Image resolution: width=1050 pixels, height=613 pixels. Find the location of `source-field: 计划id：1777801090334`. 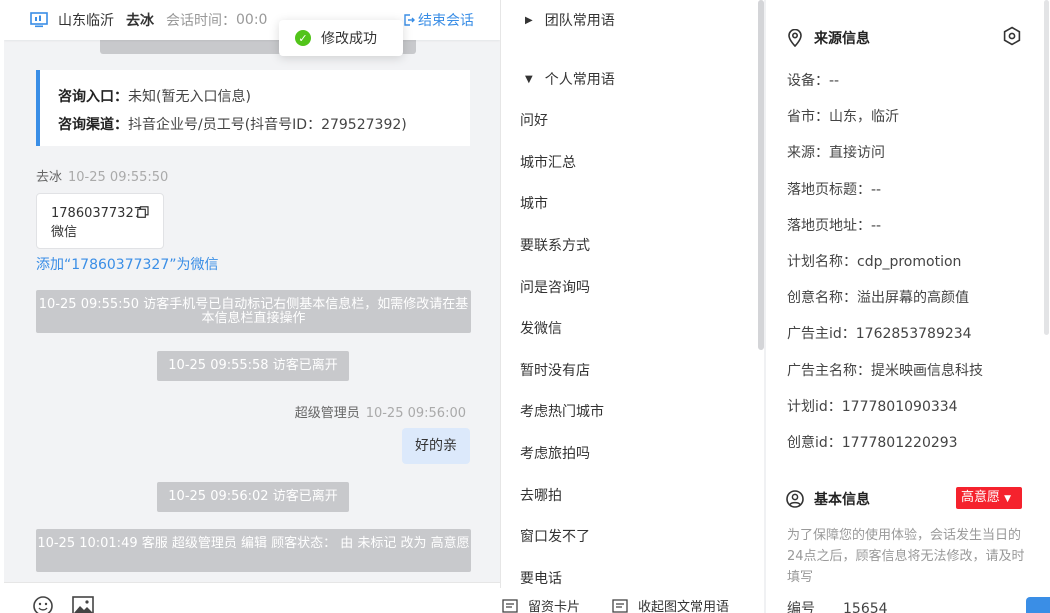

source-field: 计划id：1777801090334 is located at coordinates (872, 406).